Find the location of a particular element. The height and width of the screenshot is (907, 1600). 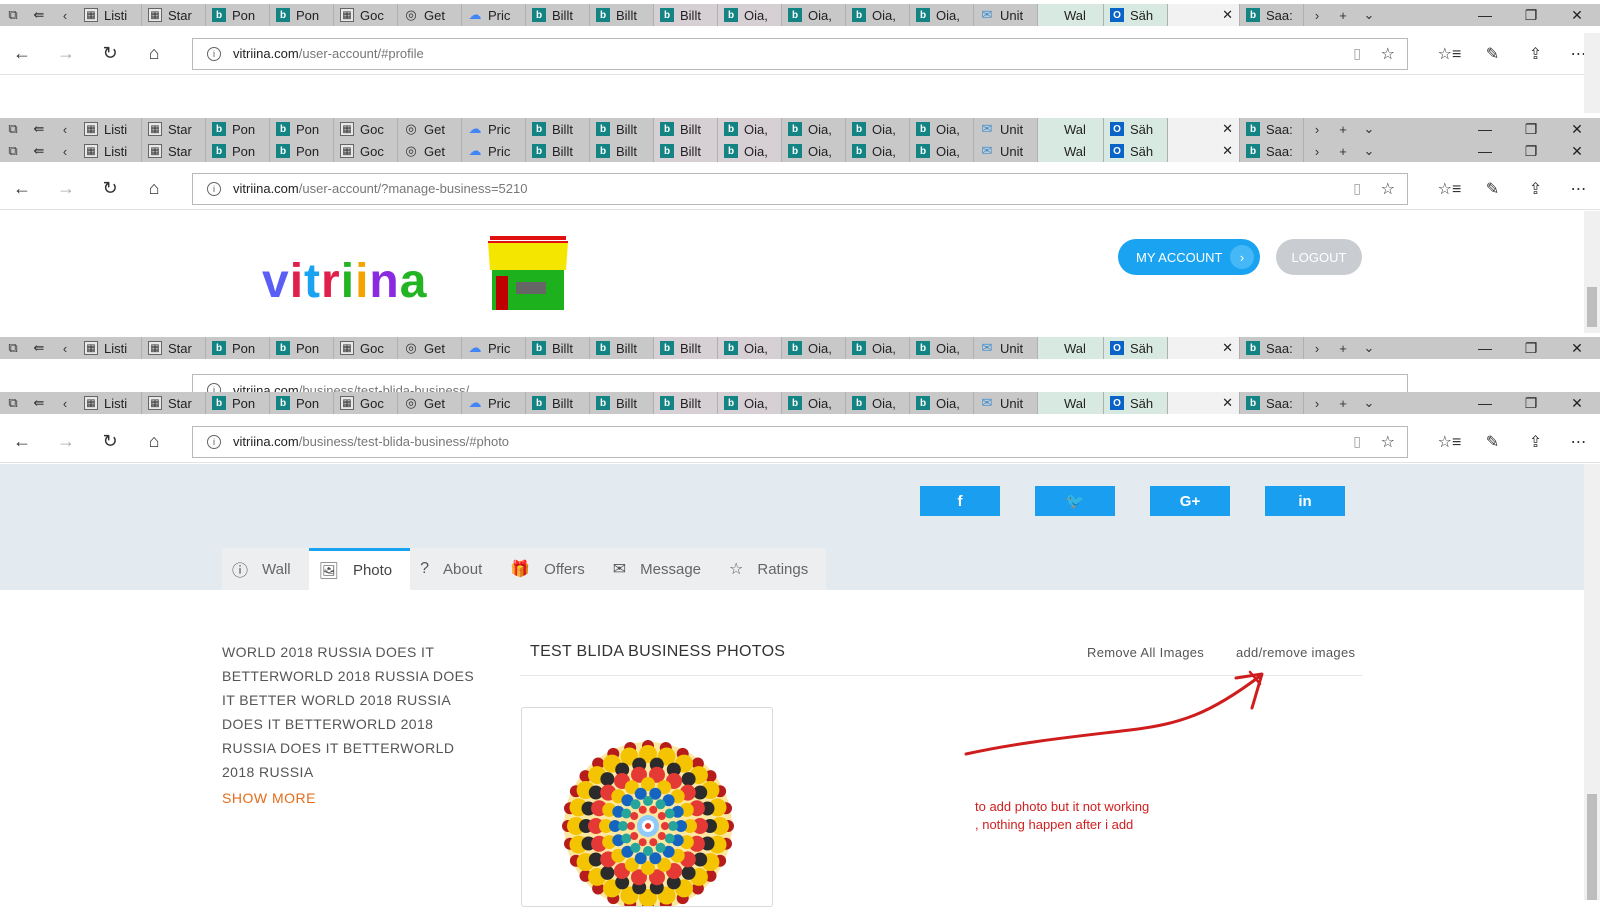

home-icon: ⌂ is located at coordinates (154, 188).